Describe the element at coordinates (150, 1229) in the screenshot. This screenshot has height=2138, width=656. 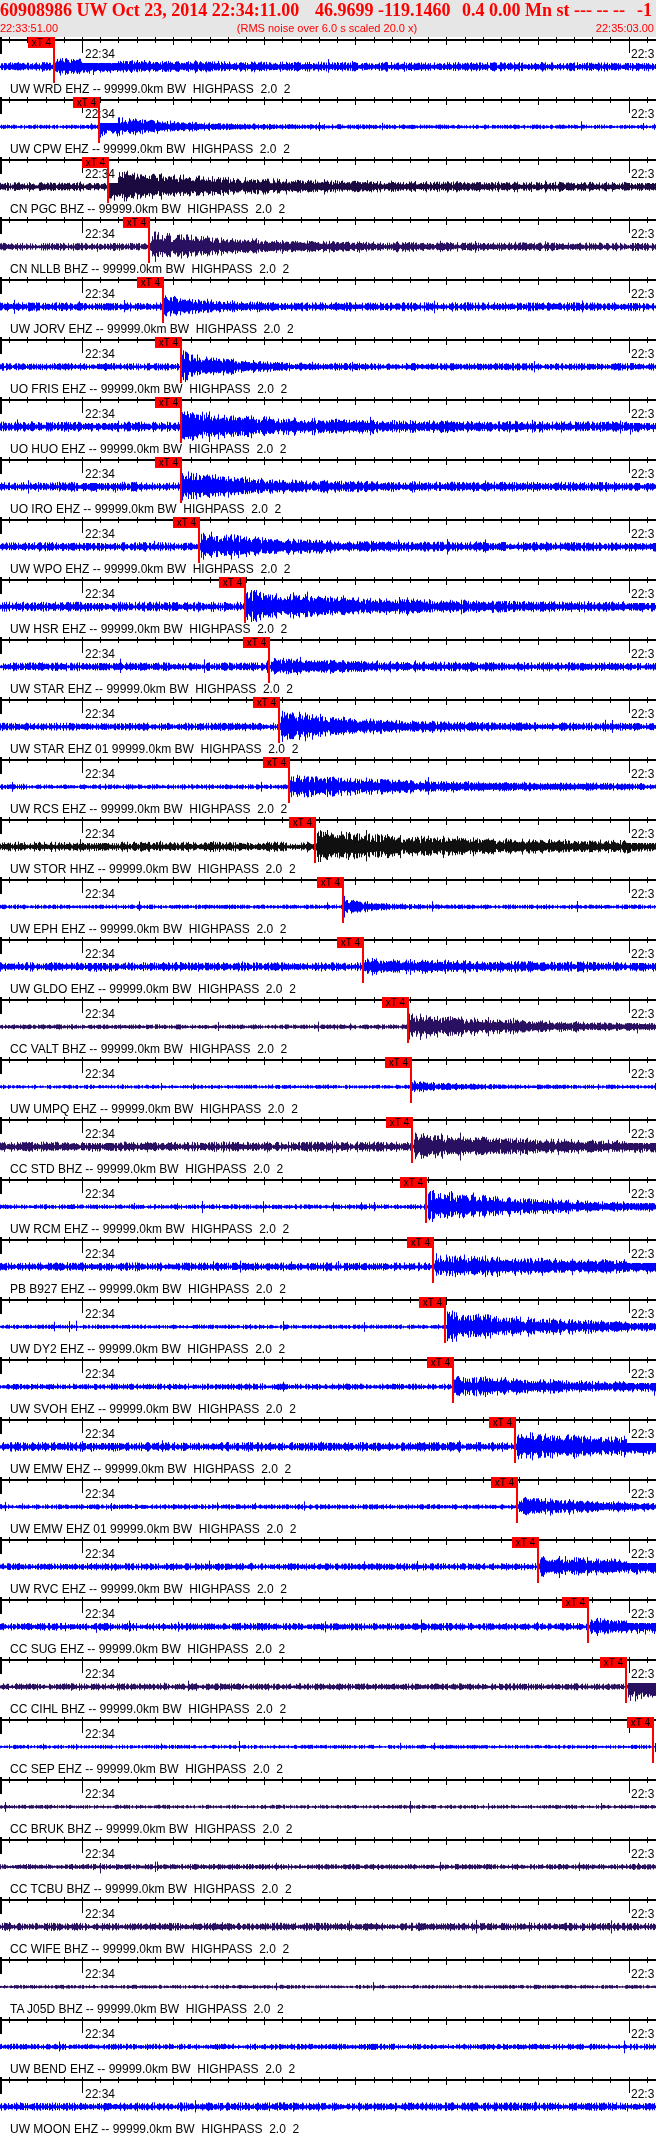
I see `channel-label: UW RCM EHZ -- 99999.0km BW HIGHPASS 2.0 2` at that location.